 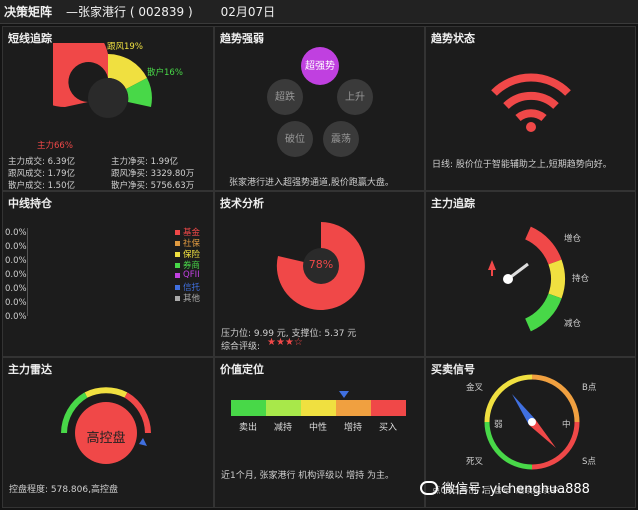 I want to click on value-box-reduce, so click(x=283, y=408).